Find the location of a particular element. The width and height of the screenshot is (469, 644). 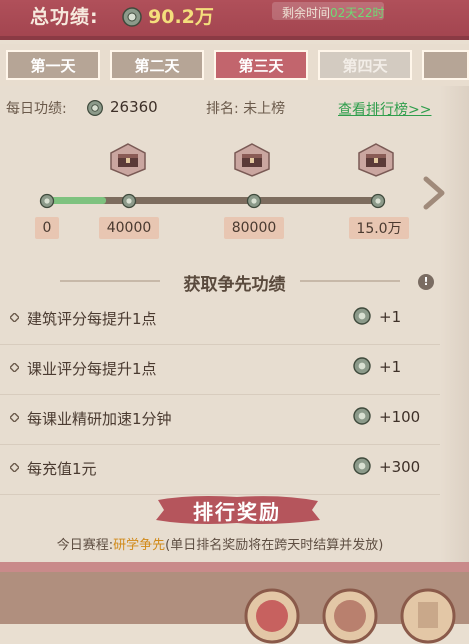

list-item: 课业评分每提升1点 +1 is located at coordinates (220, 369).